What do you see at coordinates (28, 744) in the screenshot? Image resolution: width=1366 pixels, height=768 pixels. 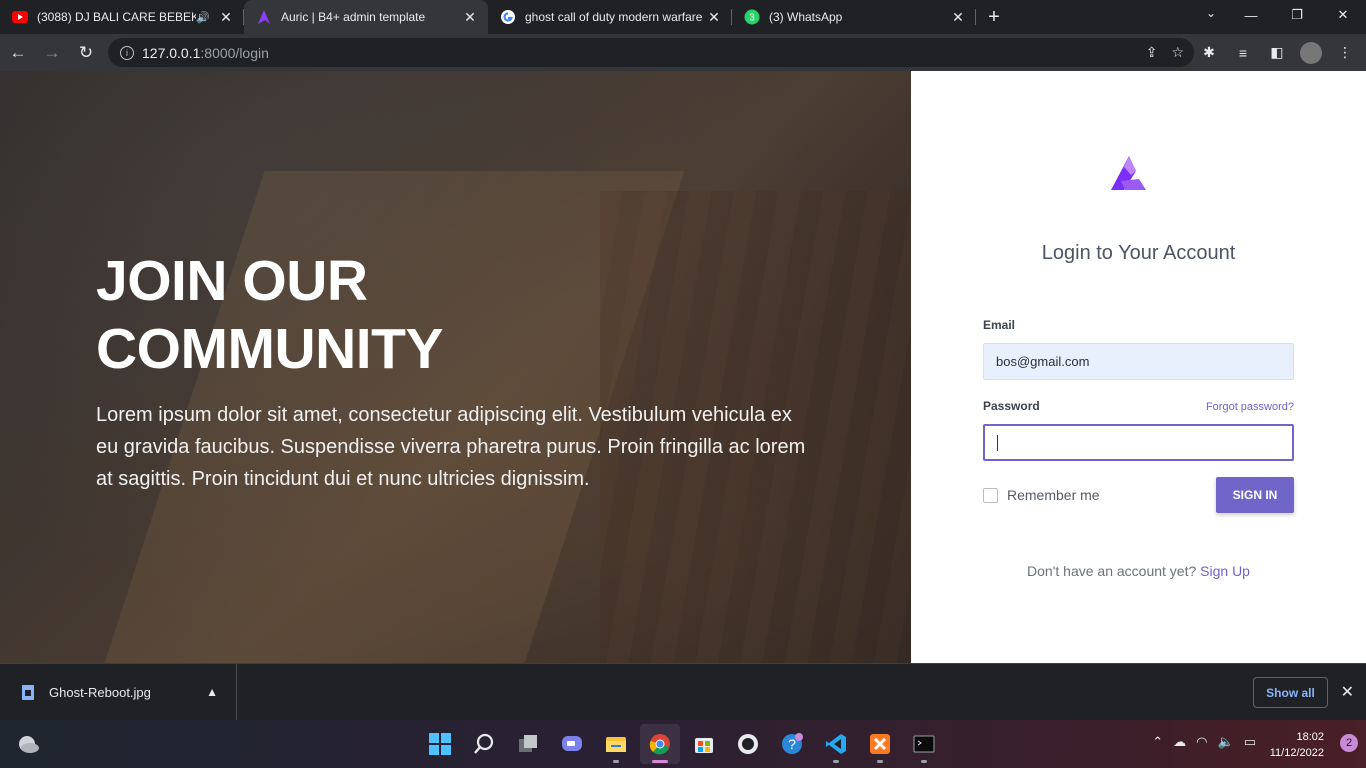 I see `weather-widget-icon` at bounding box center [28, 744].